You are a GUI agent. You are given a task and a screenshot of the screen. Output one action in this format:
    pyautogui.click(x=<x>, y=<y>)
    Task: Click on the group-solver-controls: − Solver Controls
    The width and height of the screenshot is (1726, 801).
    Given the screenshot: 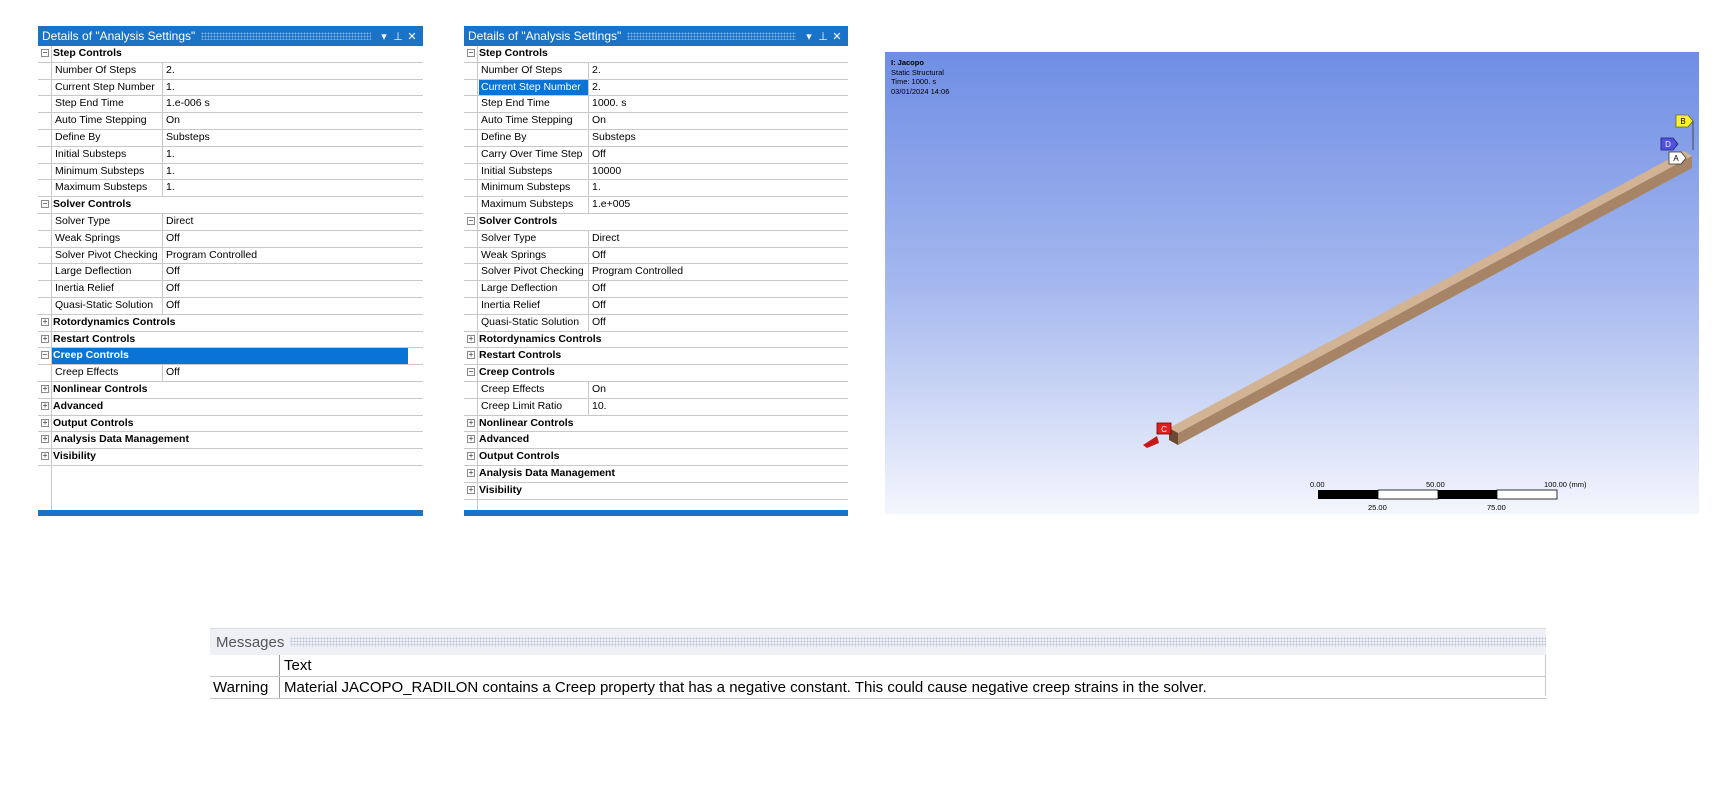 What is the action you would take?
    pyautogui.click(x=230, y=205)
    